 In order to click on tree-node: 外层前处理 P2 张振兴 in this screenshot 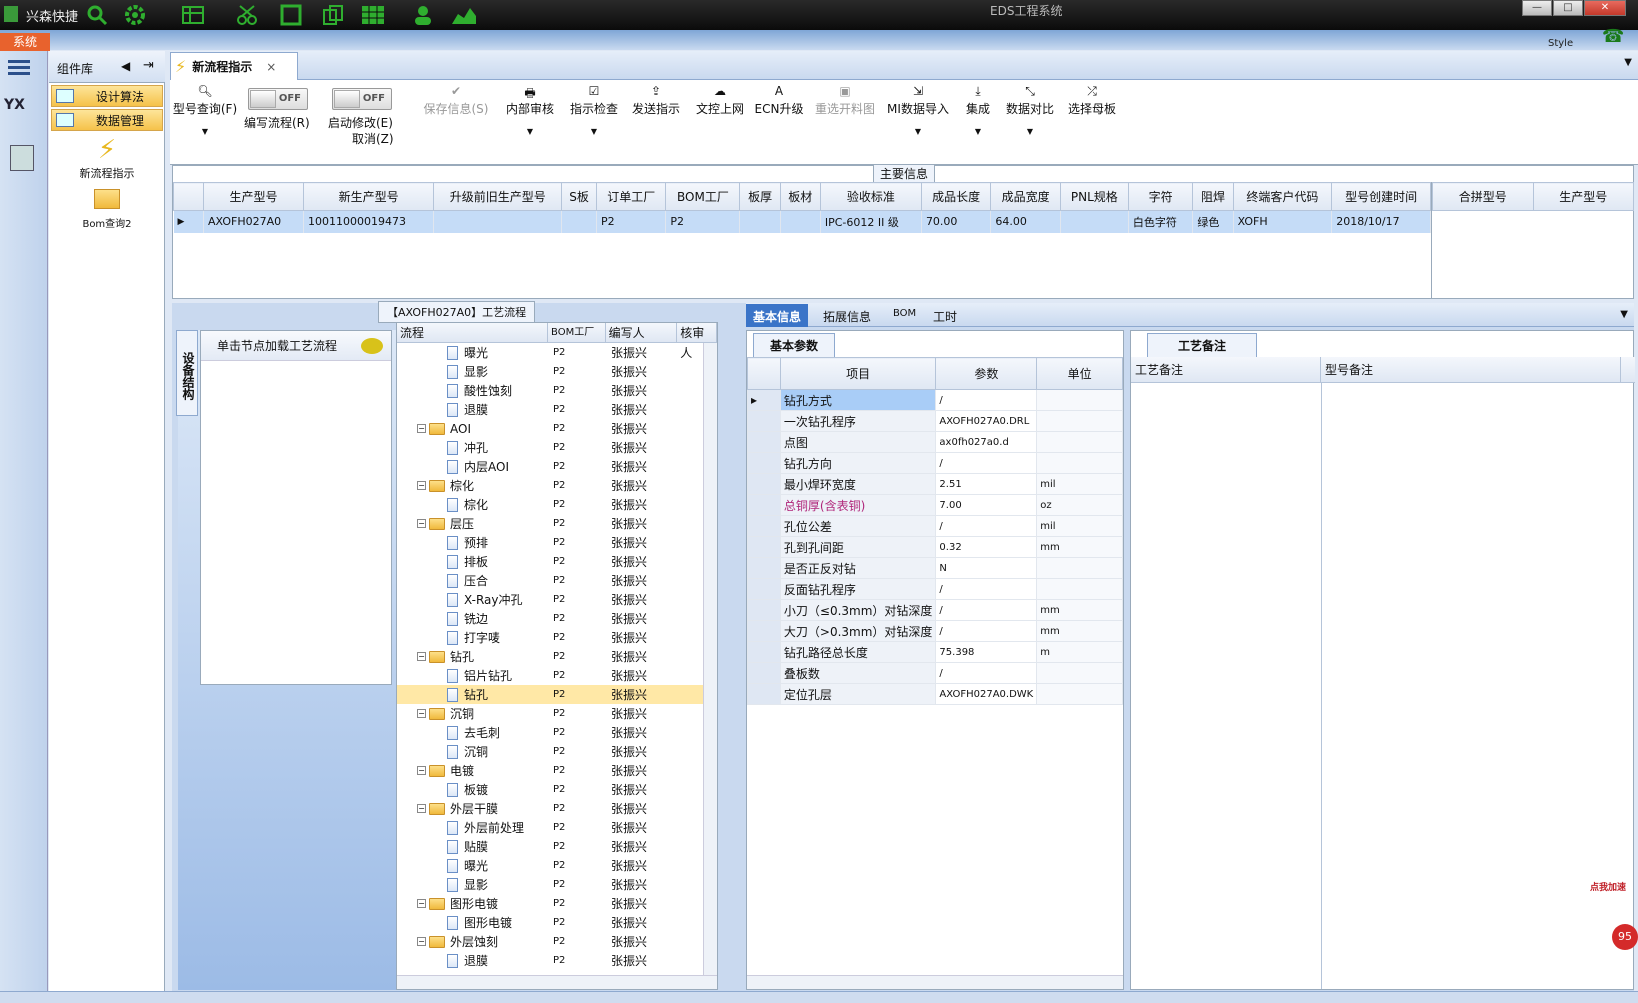, I will do `click(557, 827)`.